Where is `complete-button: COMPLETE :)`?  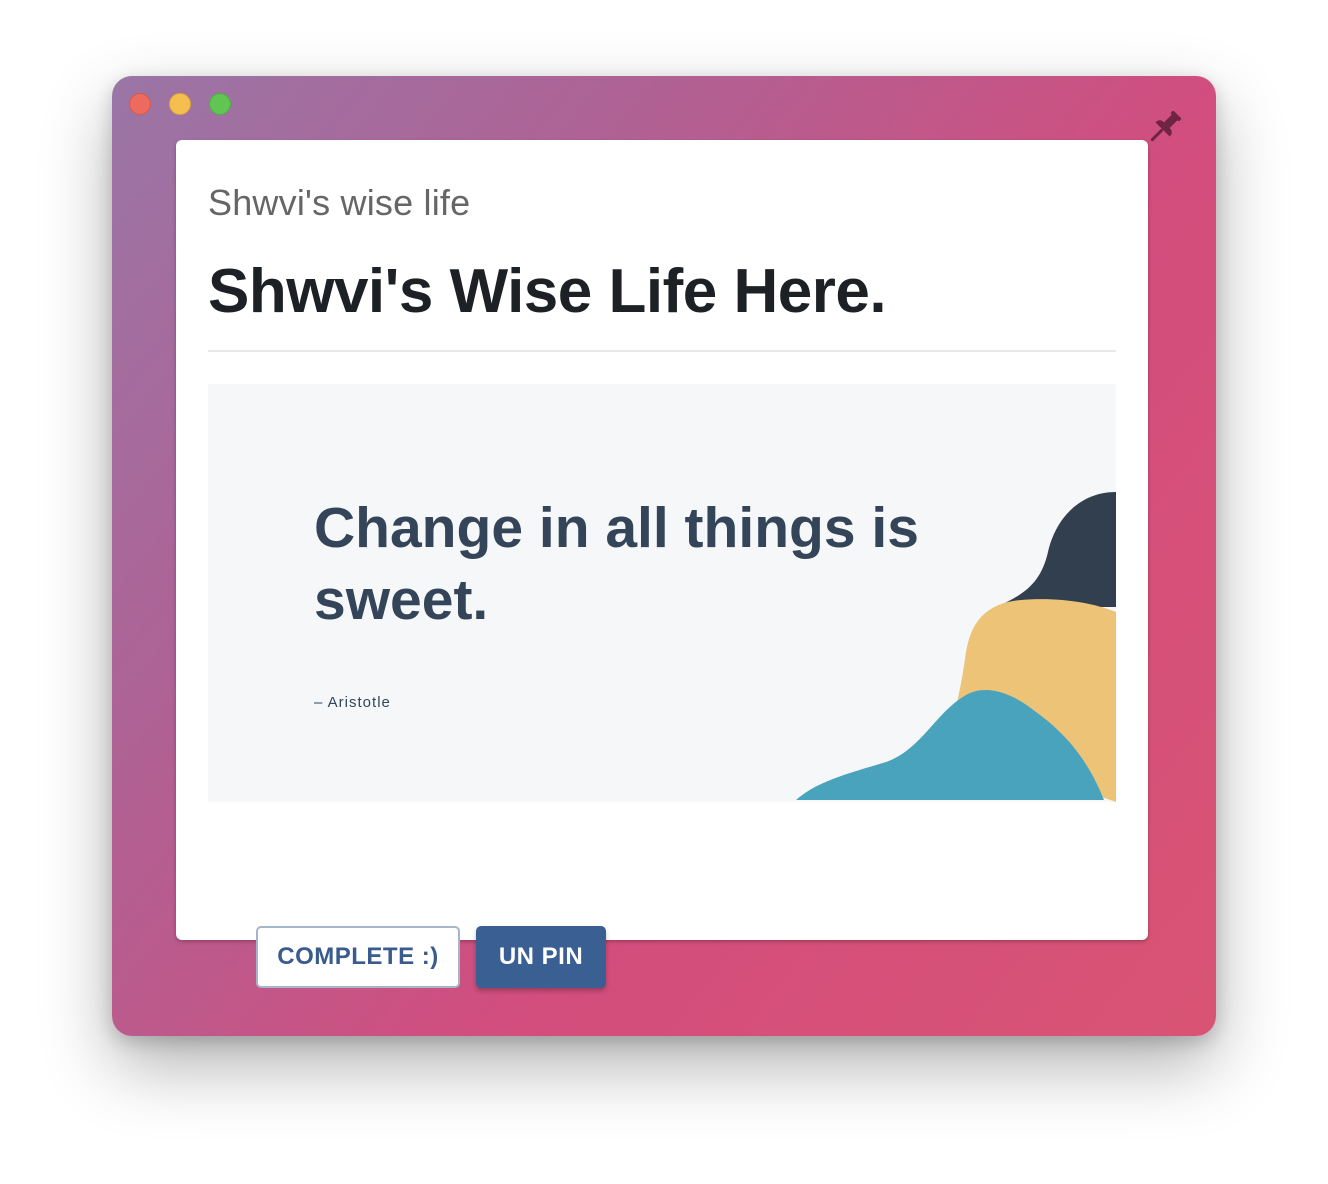 complete-button: COMPLETE :) is located at coordinates (358, 957).